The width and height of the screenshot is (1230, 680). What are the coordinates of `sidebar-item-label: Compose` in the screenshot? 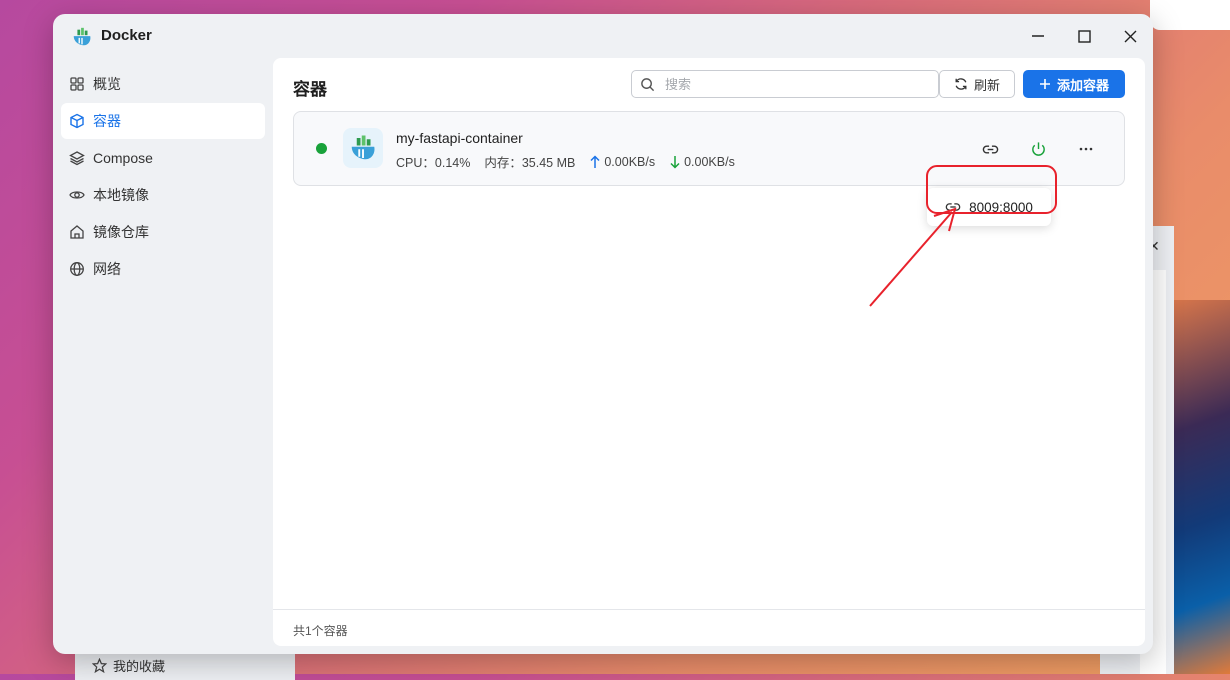 It's located at (123, 158).